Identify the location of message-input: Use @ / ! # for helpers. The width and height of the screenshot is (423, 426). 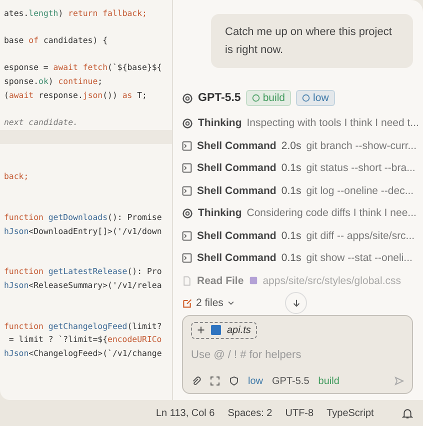
(297, 354).